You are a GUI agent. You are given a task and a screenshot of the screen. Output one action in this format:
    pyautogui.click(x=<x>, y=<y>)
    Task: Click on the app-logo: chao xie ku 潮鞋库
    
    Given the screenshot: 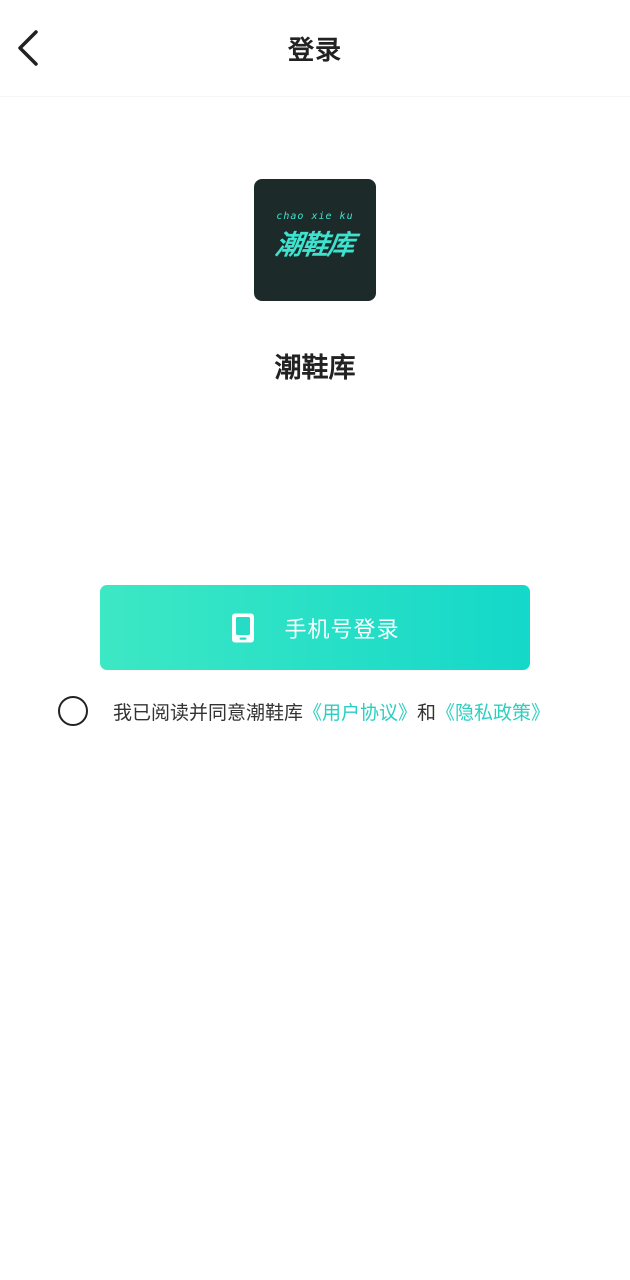 What is the action you would take?
    pyautogui.click(x=315, y=240)
    